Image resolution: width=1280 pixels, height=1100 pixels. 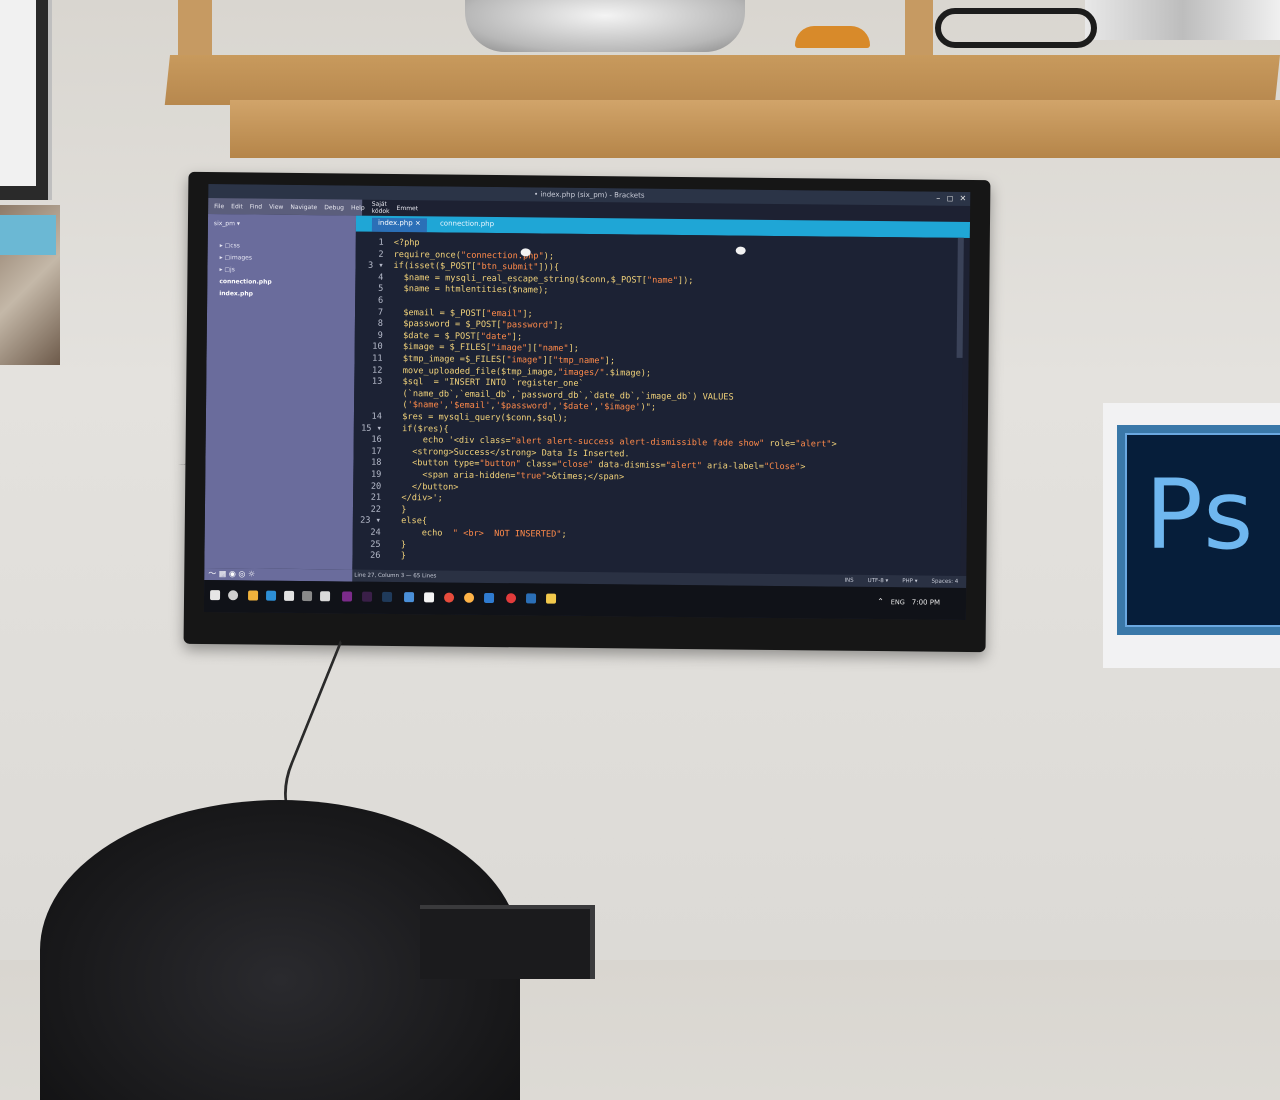 What do you see at coordinates (245, 284) in the screenshot?
I see `tree-file-connection: connection.php` at bounding box center [245, 284].